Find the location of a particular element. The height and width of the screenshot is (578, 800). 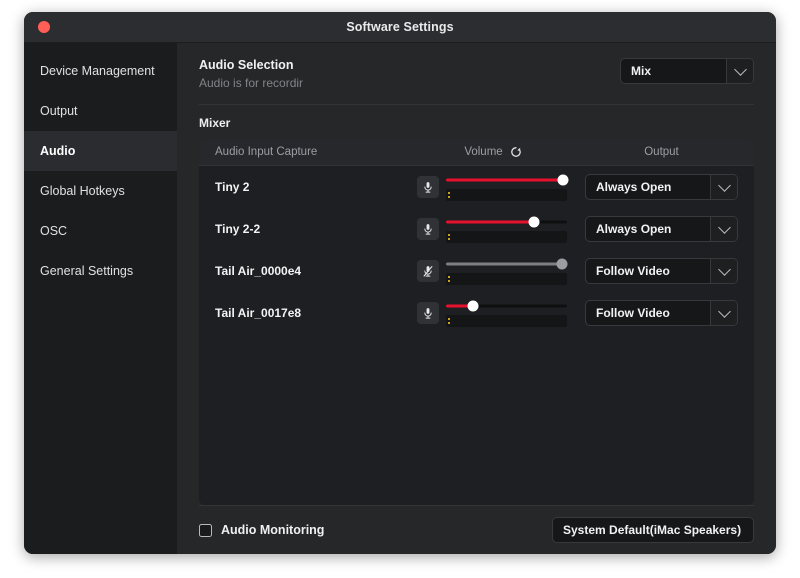

row-name: Tail Air_0000e4 is located at coordinates (258, 271).